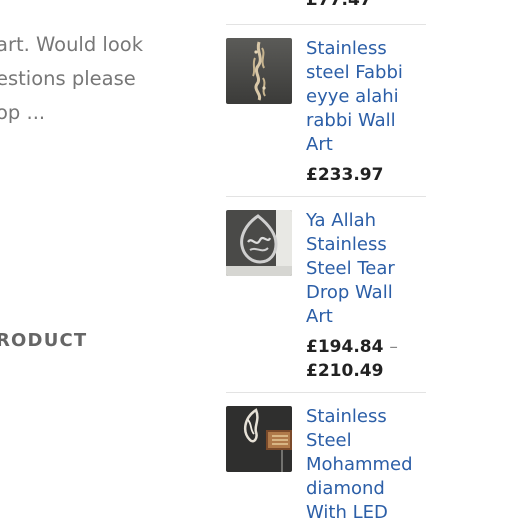 The image size is (512, 525). What do you see at coordinates (339, 5) in the screenshot?
I see `product-price: £77.47` at bounding box center [339, 5].